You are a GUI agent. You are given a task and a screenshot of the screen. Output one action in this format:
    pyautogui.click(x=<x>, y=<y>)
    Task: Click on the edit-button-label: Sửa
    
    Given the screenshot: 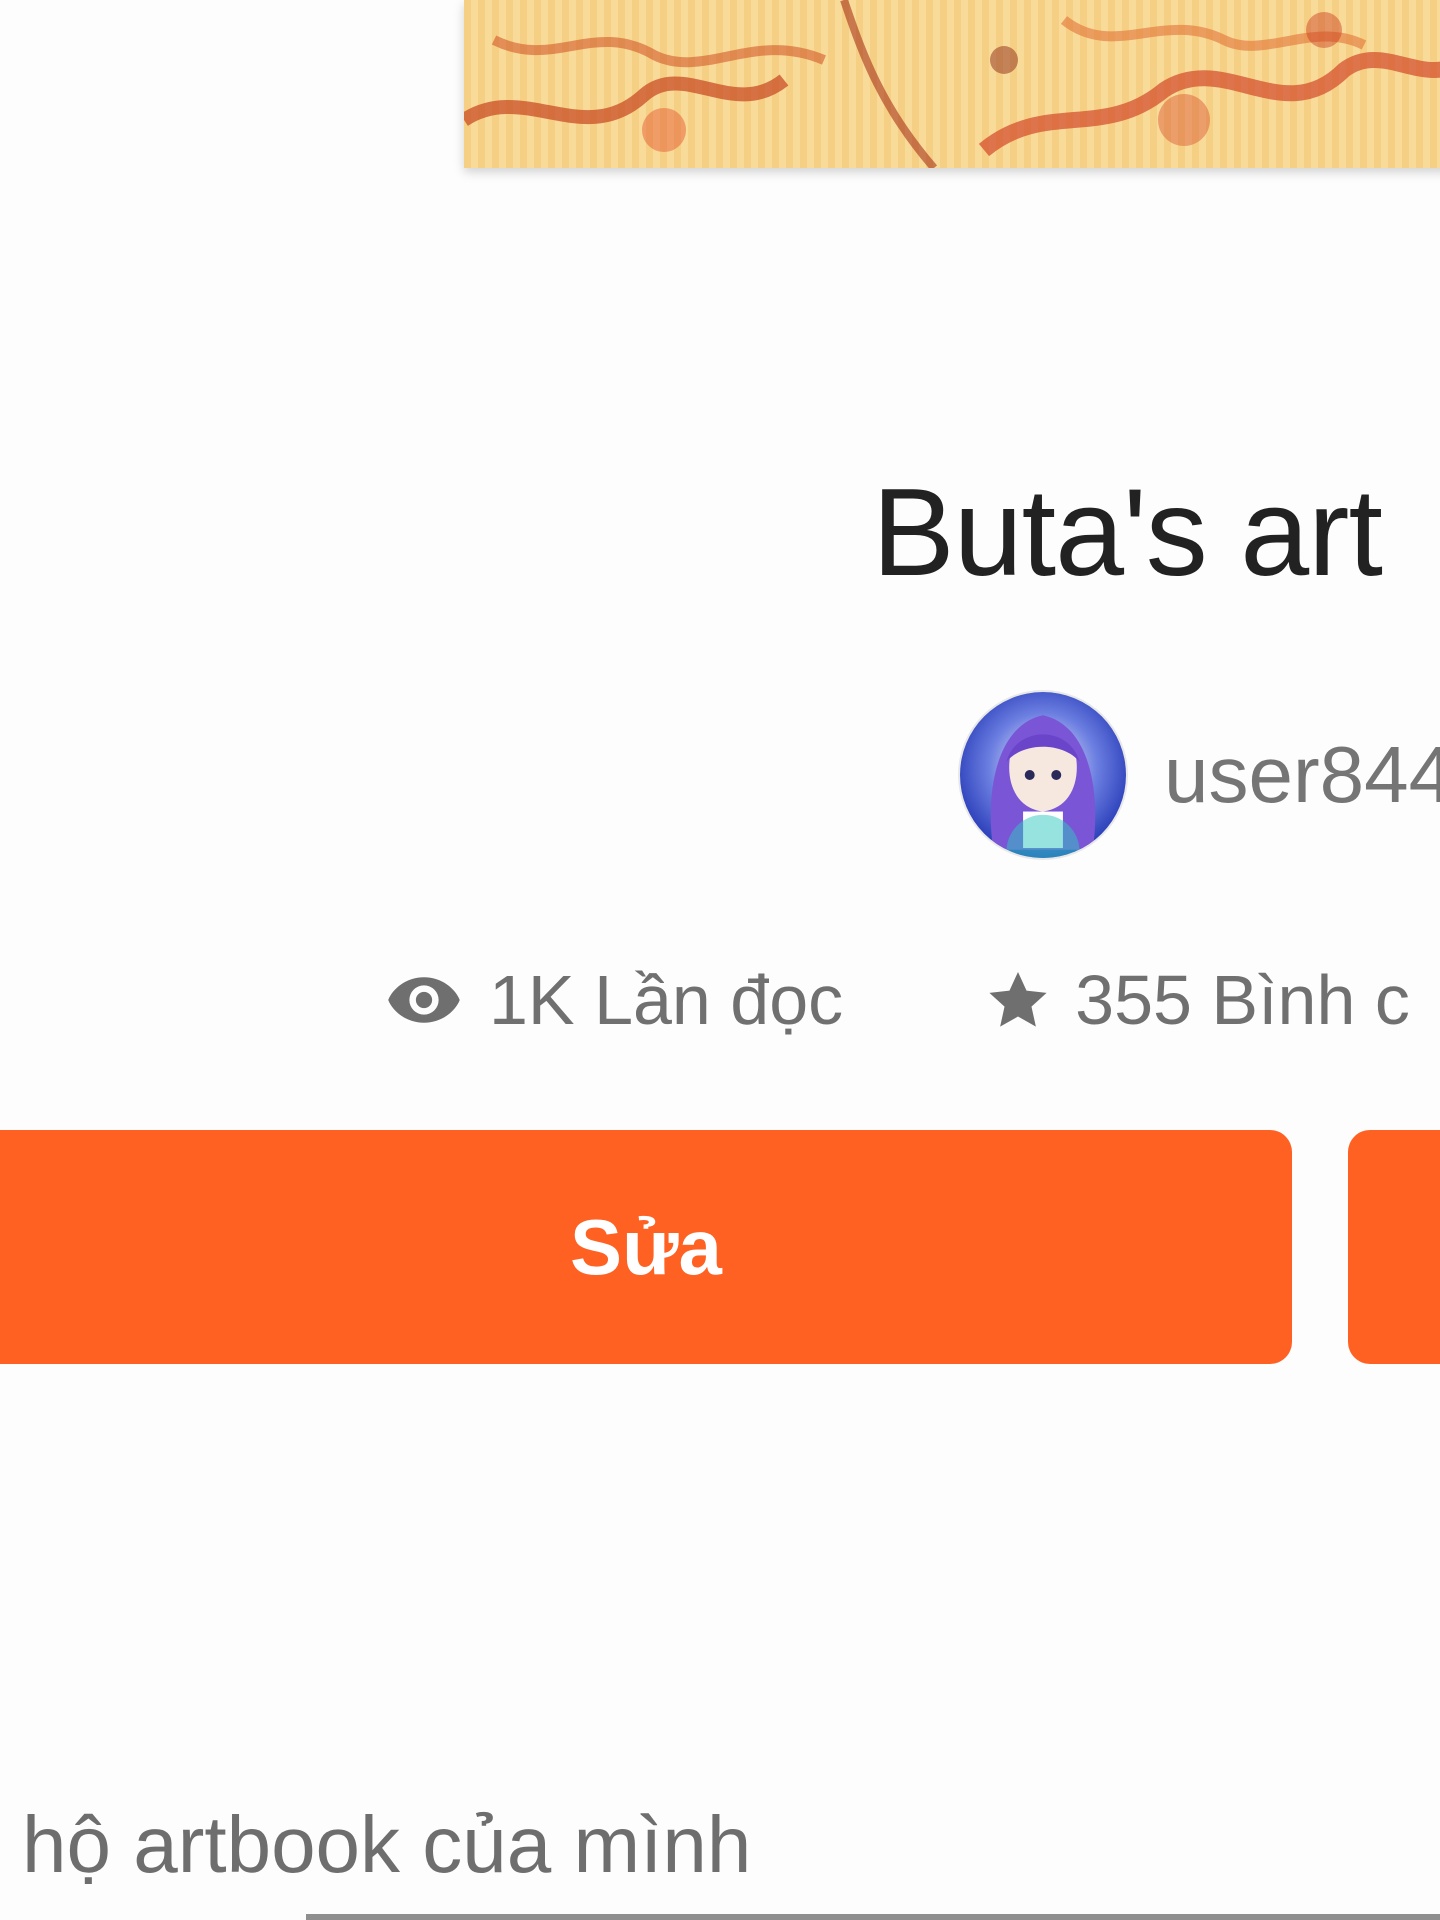 What is the action you would take?
    pyautogui.click(x=646, y=1246)
    